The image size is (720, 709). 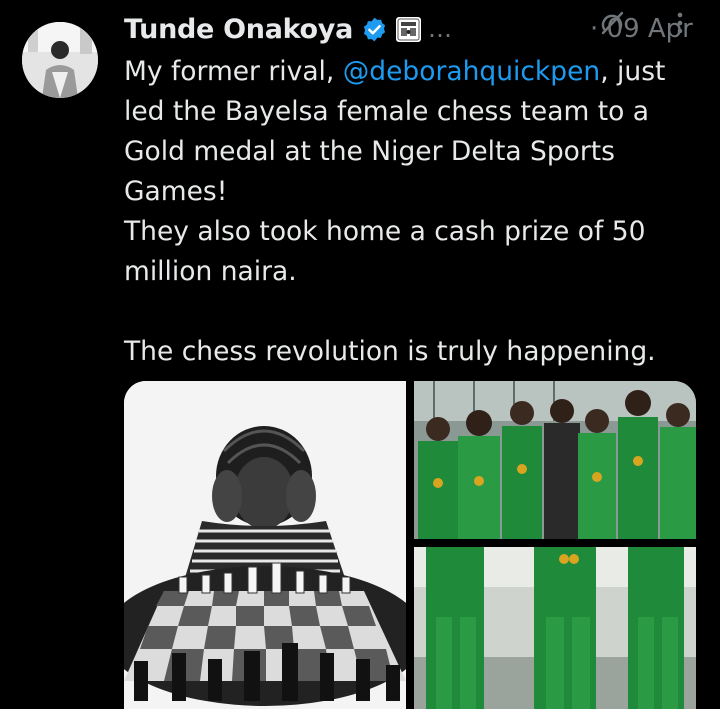 I want to click on affiliation-badge-icon, so click(x=408, y=29).